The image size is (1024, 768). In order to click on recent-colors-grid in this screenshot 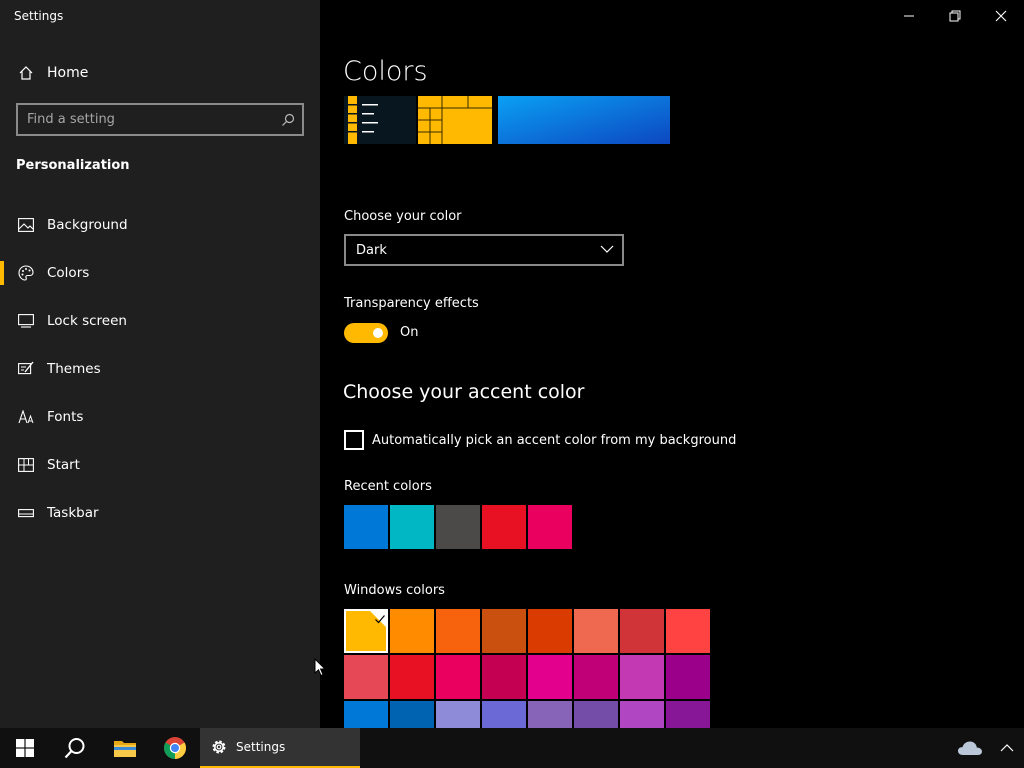, I will do `click(528, 528)`.